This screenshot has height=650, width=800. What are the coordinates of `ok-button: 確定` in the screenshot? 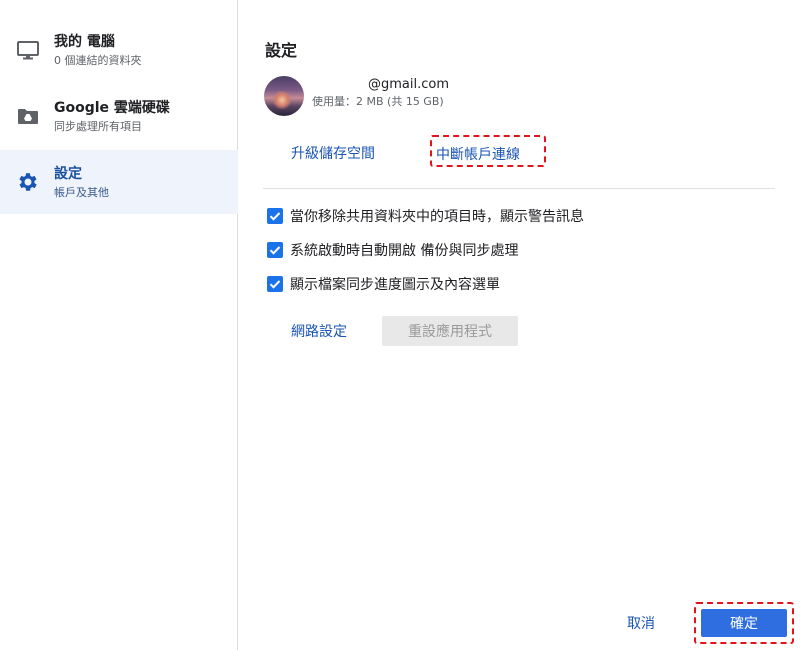 It's located at (744, 623).